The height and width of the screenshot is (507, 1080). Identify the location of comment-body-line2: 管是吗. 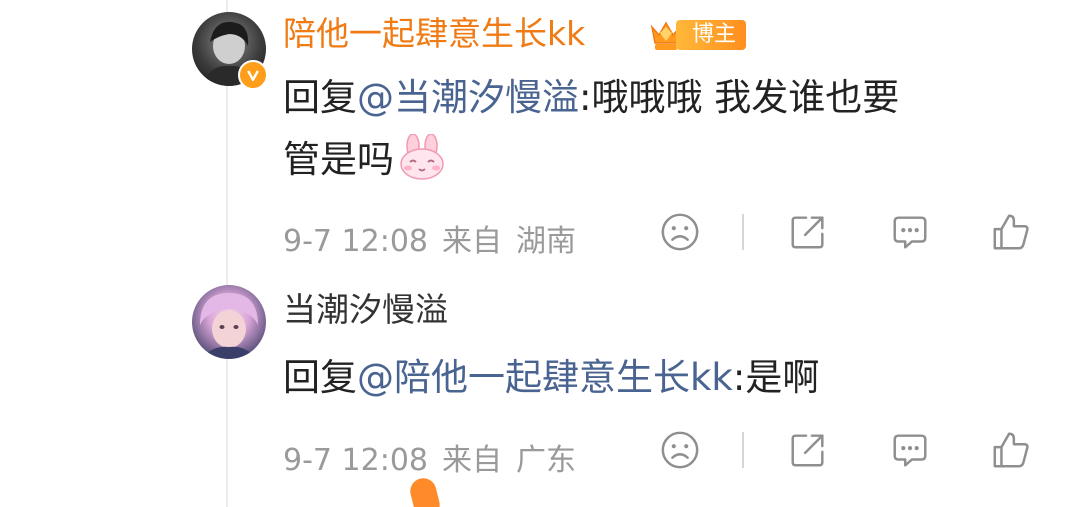
(338, 159).